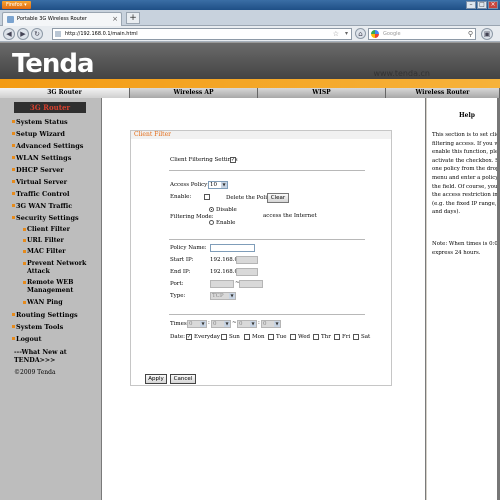 Image resolution: width=500 pixels, height=500 pixels. What do you see at coordinates (247, 337) in the screenshot?
I see `day-mon-checkbox` at bounding box center [247, 337].